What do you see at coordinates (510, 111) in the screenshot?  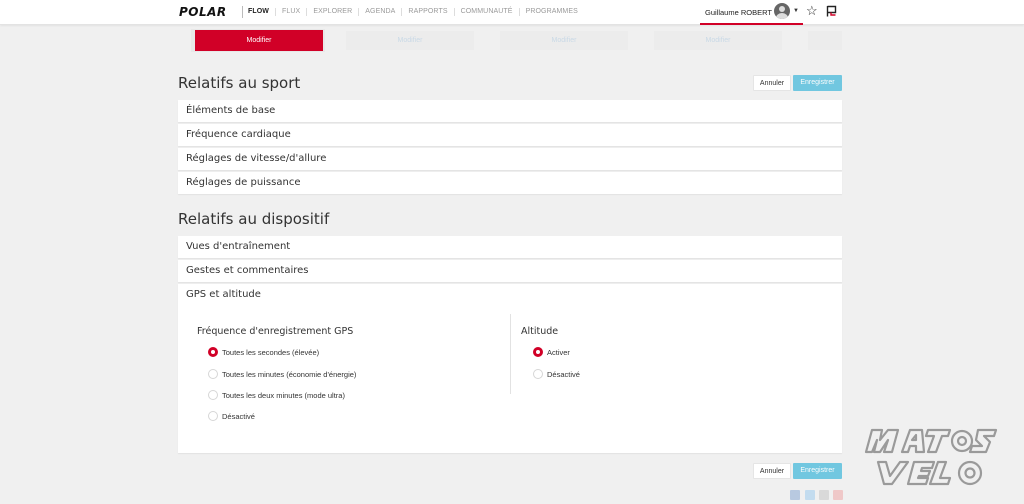 I see `settings-row-basics: Éléments de base` at bounding box center [510, 111].